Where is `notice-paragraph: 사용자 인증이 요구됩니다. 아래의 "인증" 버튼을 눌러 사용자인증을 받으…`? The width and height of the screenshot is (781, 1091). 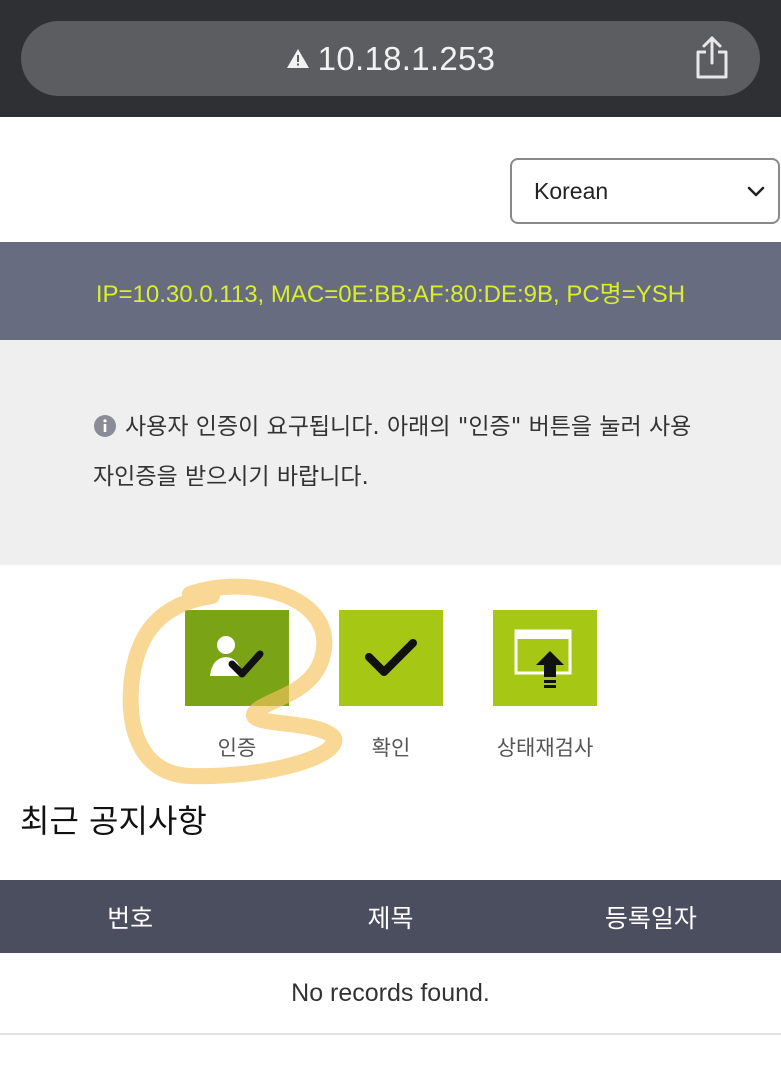 notice-paragraph: 사용자 인증이 요구됩니다. 아래의 "인증" 버튼을 눌러 사용자인증을 받으… is located at coordinates (393, 452).